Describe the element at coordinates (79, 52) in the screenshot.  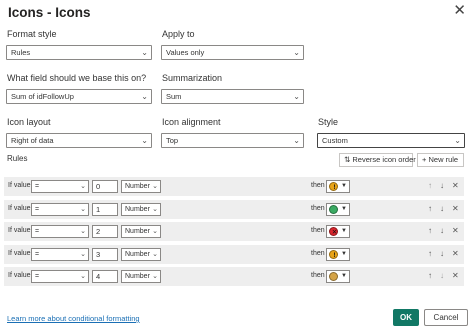
I see `format-style-select: Rules ⌄` at that location.